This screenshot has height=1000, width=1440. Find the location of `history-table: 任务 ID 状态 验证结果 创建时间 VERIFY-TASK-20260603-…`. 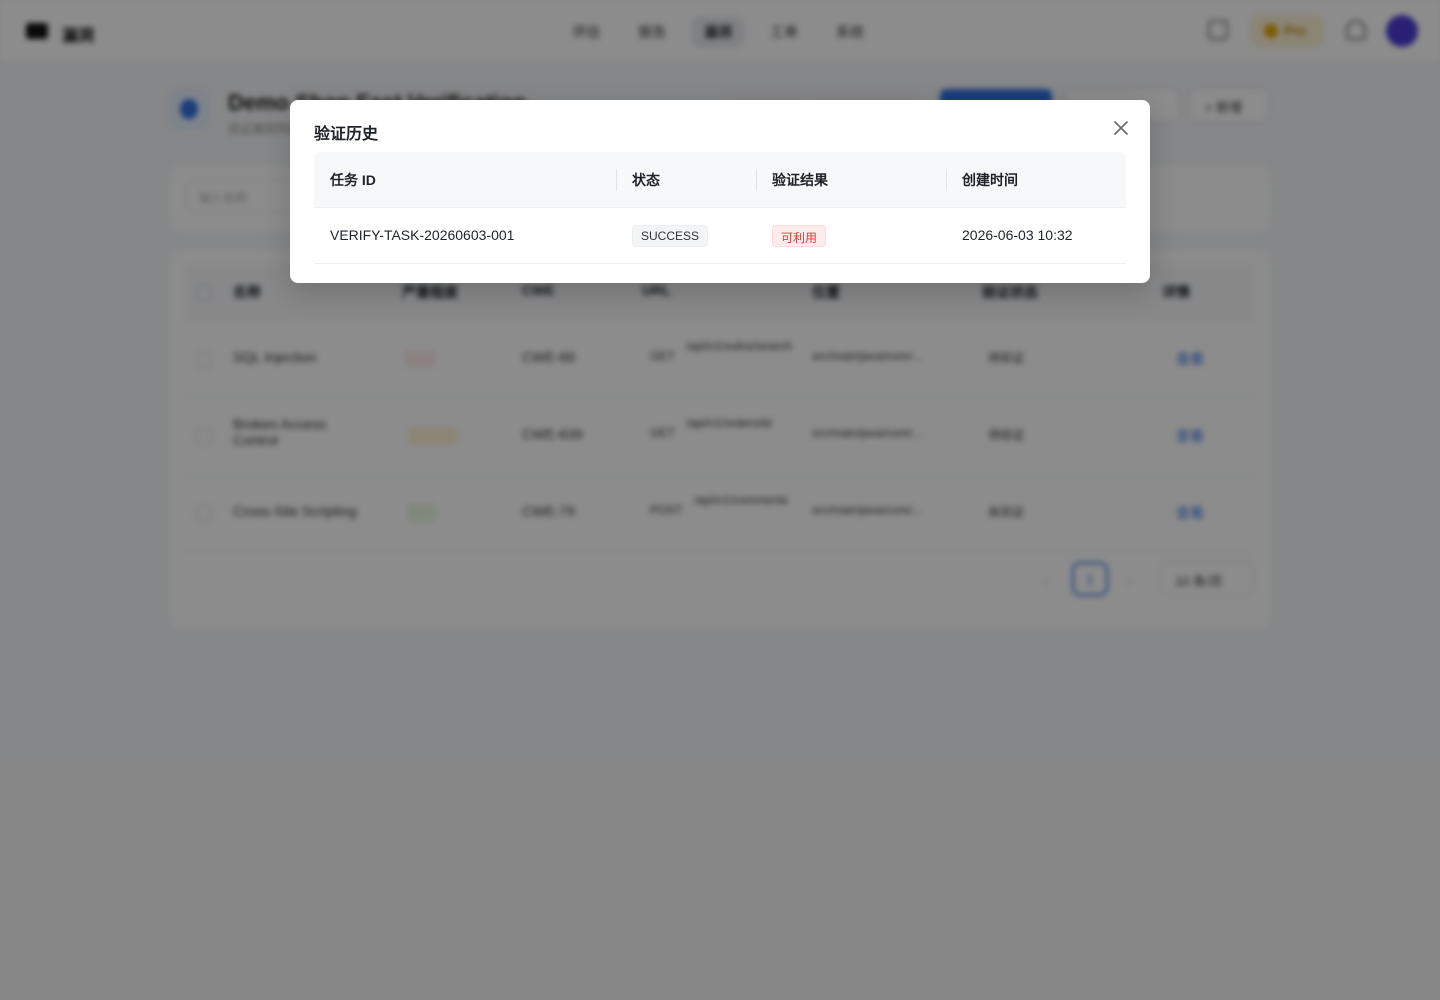

history-table: 任务 ID 状态 验证结果 创建时间 VERIFY-TASK-20260603-… is located at coordinates (720, 208).